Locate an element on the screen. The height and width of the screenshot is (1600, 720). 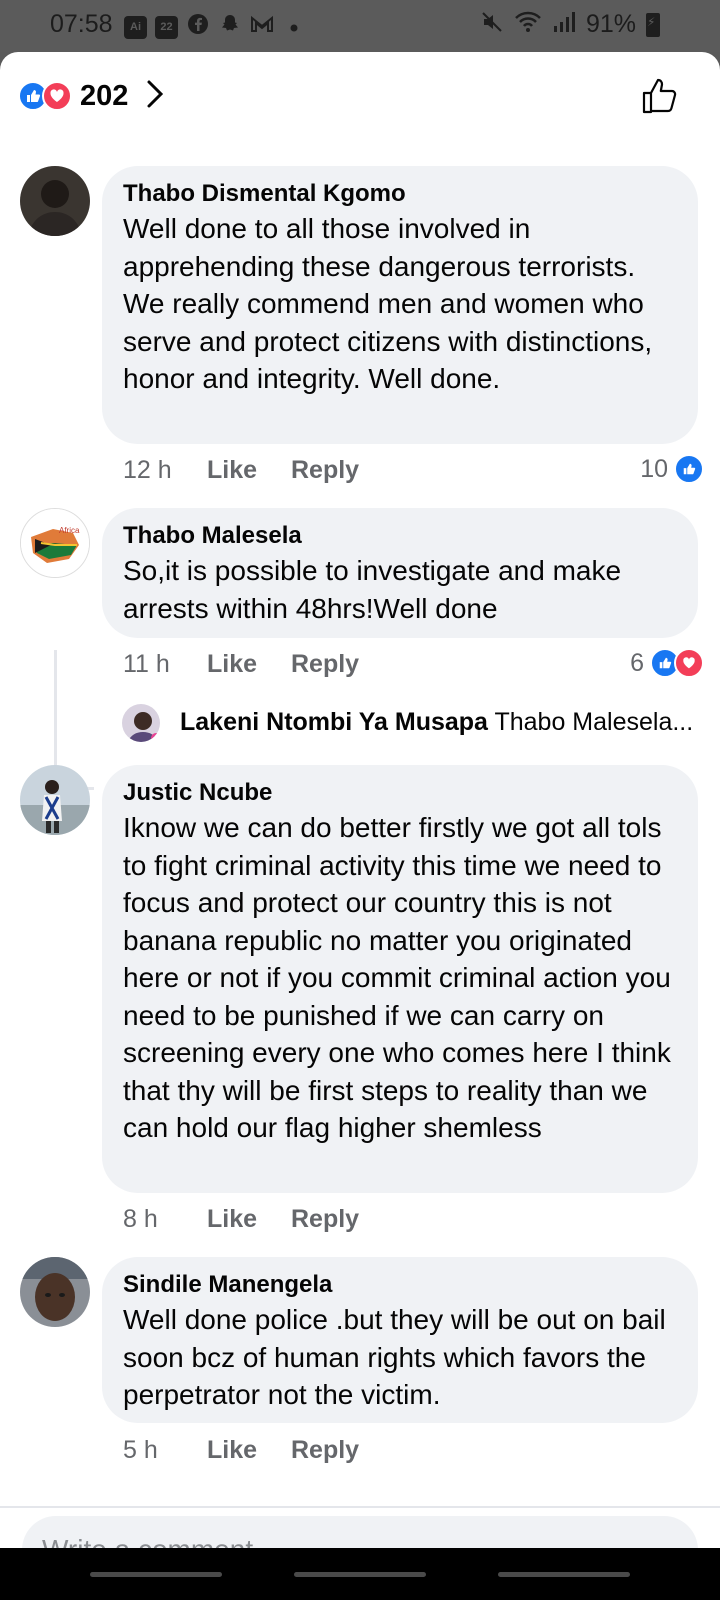
reaction-count: 10 is located at coordinates (654, 468).